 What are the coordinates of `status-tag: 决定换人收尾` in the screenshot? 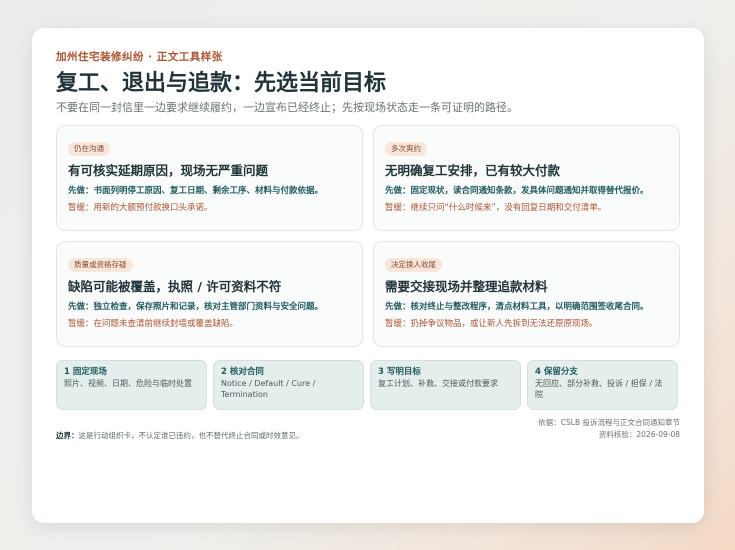 It's located at (413, 265).